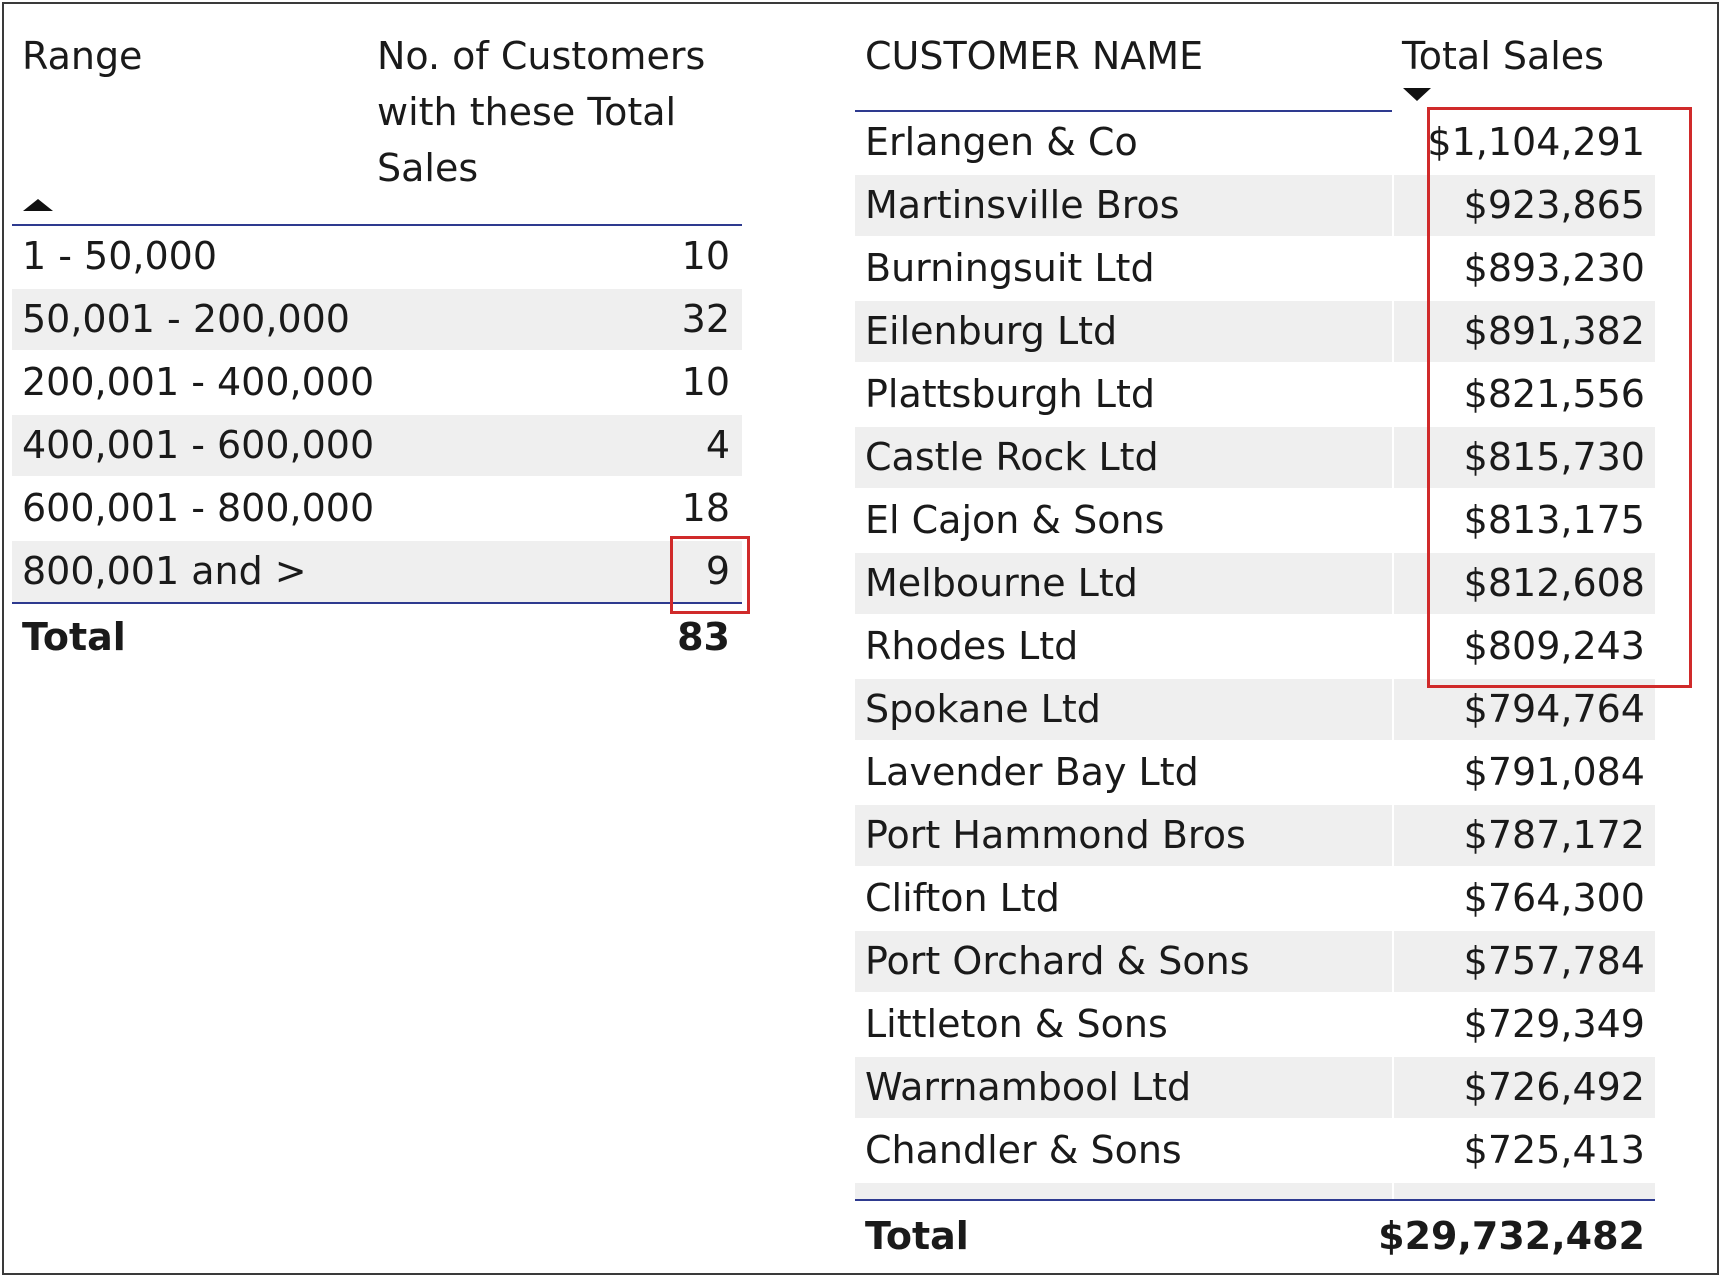 This screenshot has width=1725, height=1282. Describe the element at coordinates (198, 382) in the screenshot. I see `range-cell: 200,001 - 400,000` at that location.